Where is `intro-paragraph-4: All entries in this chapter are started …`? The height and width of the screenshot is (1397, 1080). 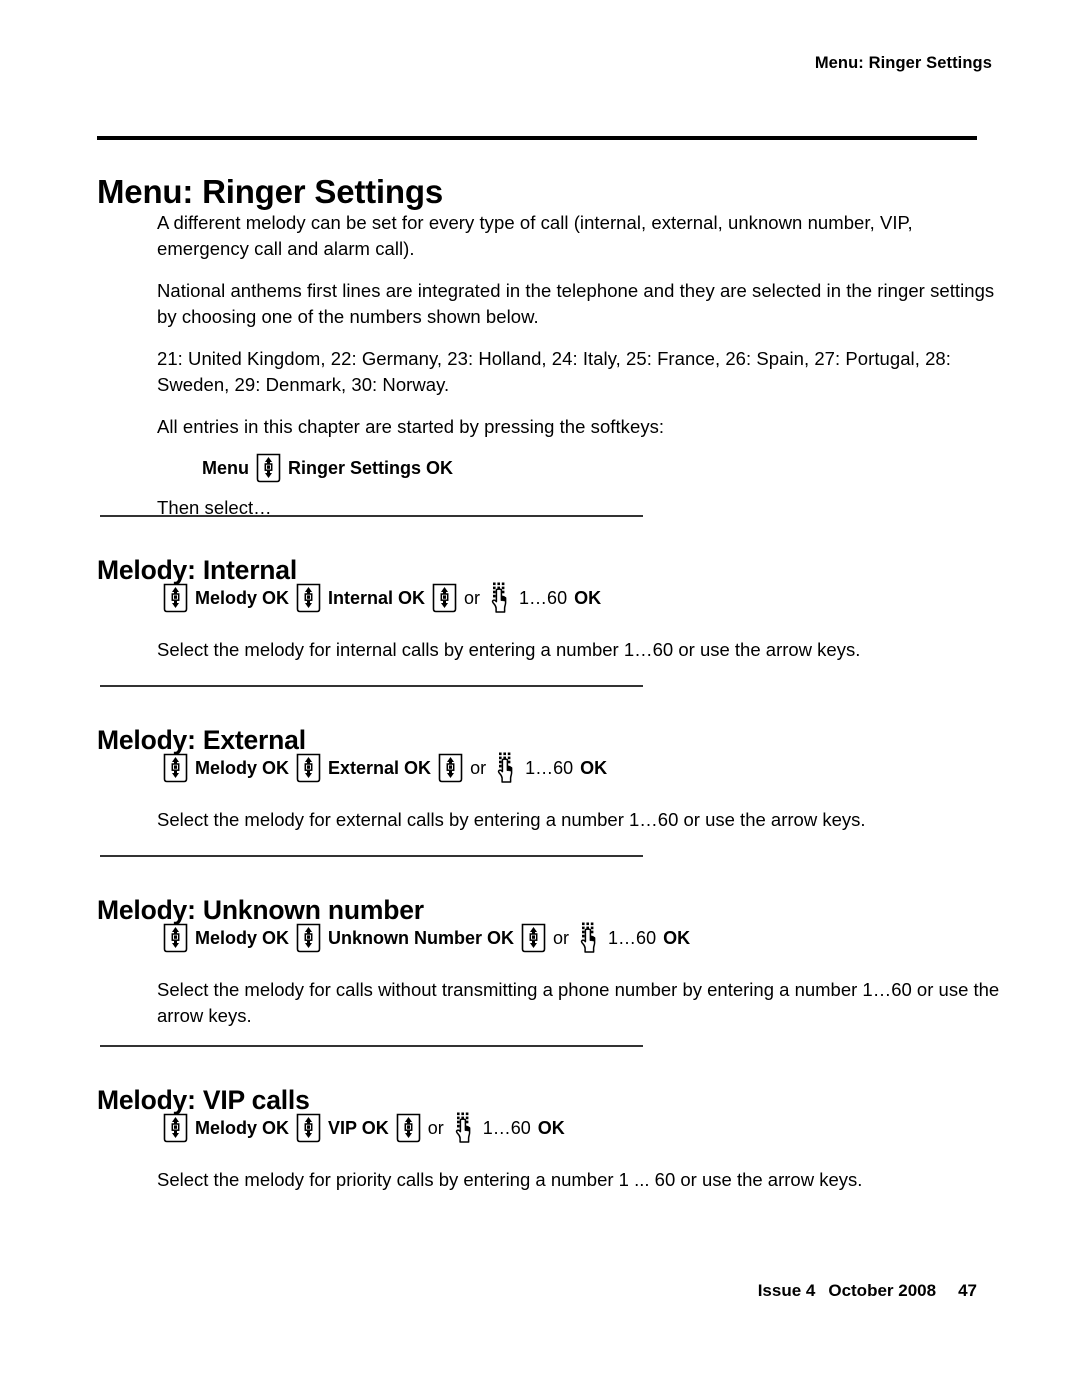
intro-paragraph-4: All entries in this chapter are started … is located at coordinates (411, 426).